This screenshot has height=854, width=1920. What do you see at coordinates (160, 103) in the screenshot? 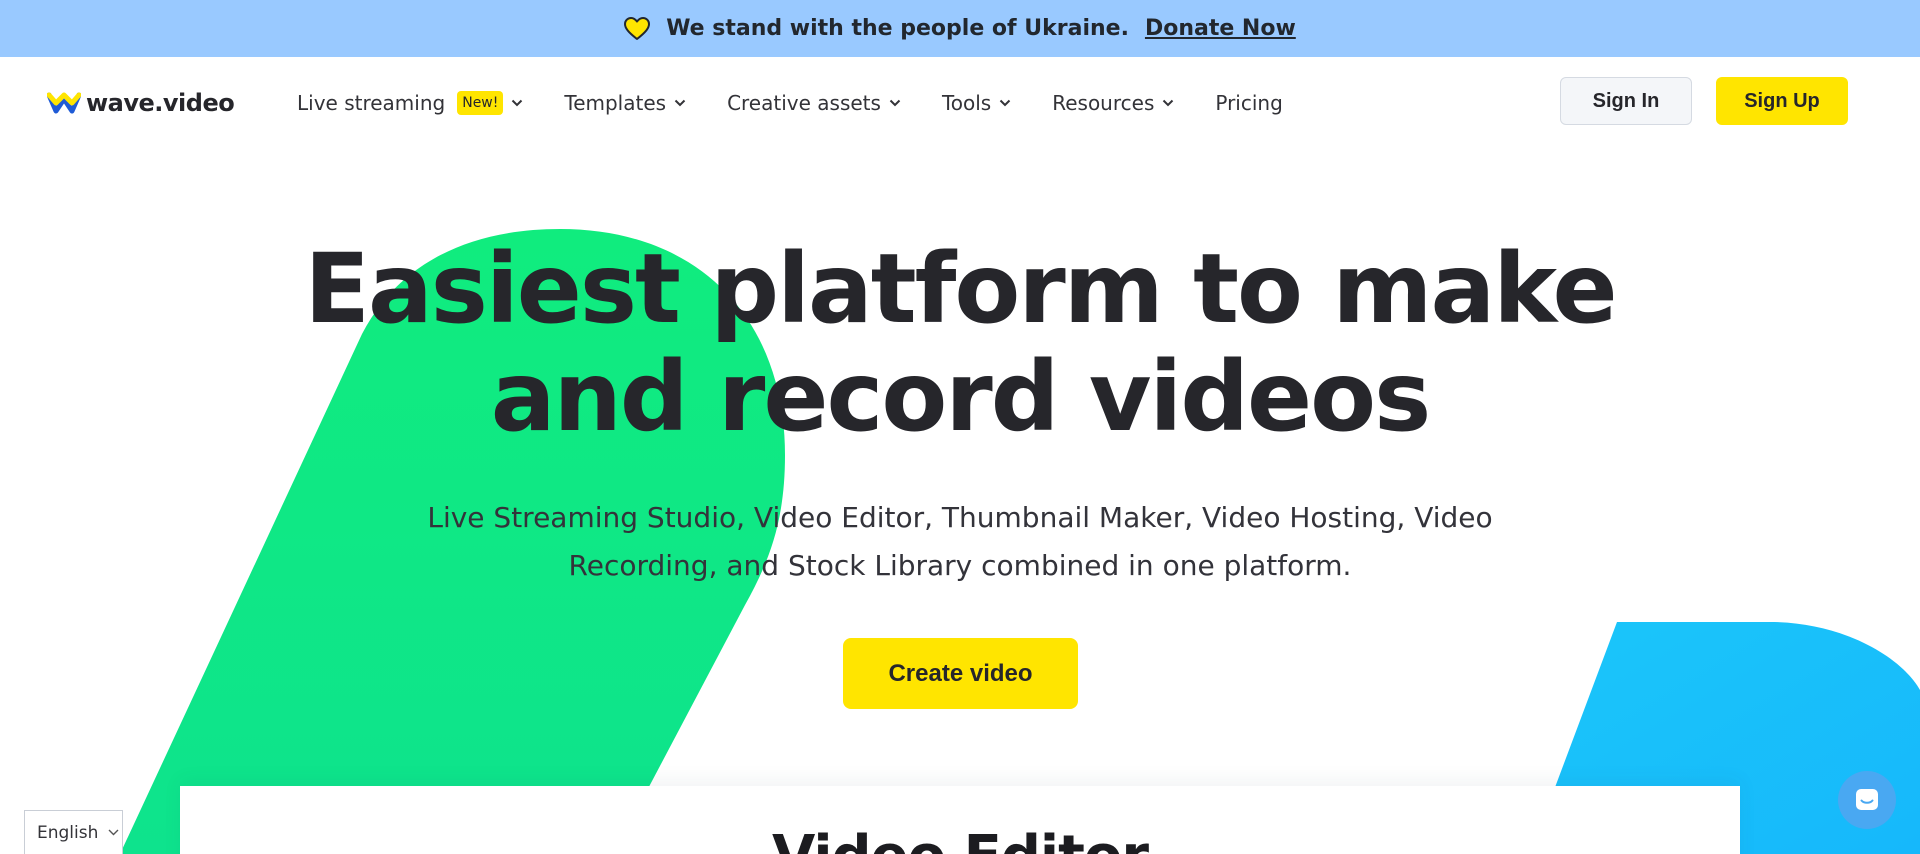
I see `logo-text: wave.video` at bounding box center [160, 103].